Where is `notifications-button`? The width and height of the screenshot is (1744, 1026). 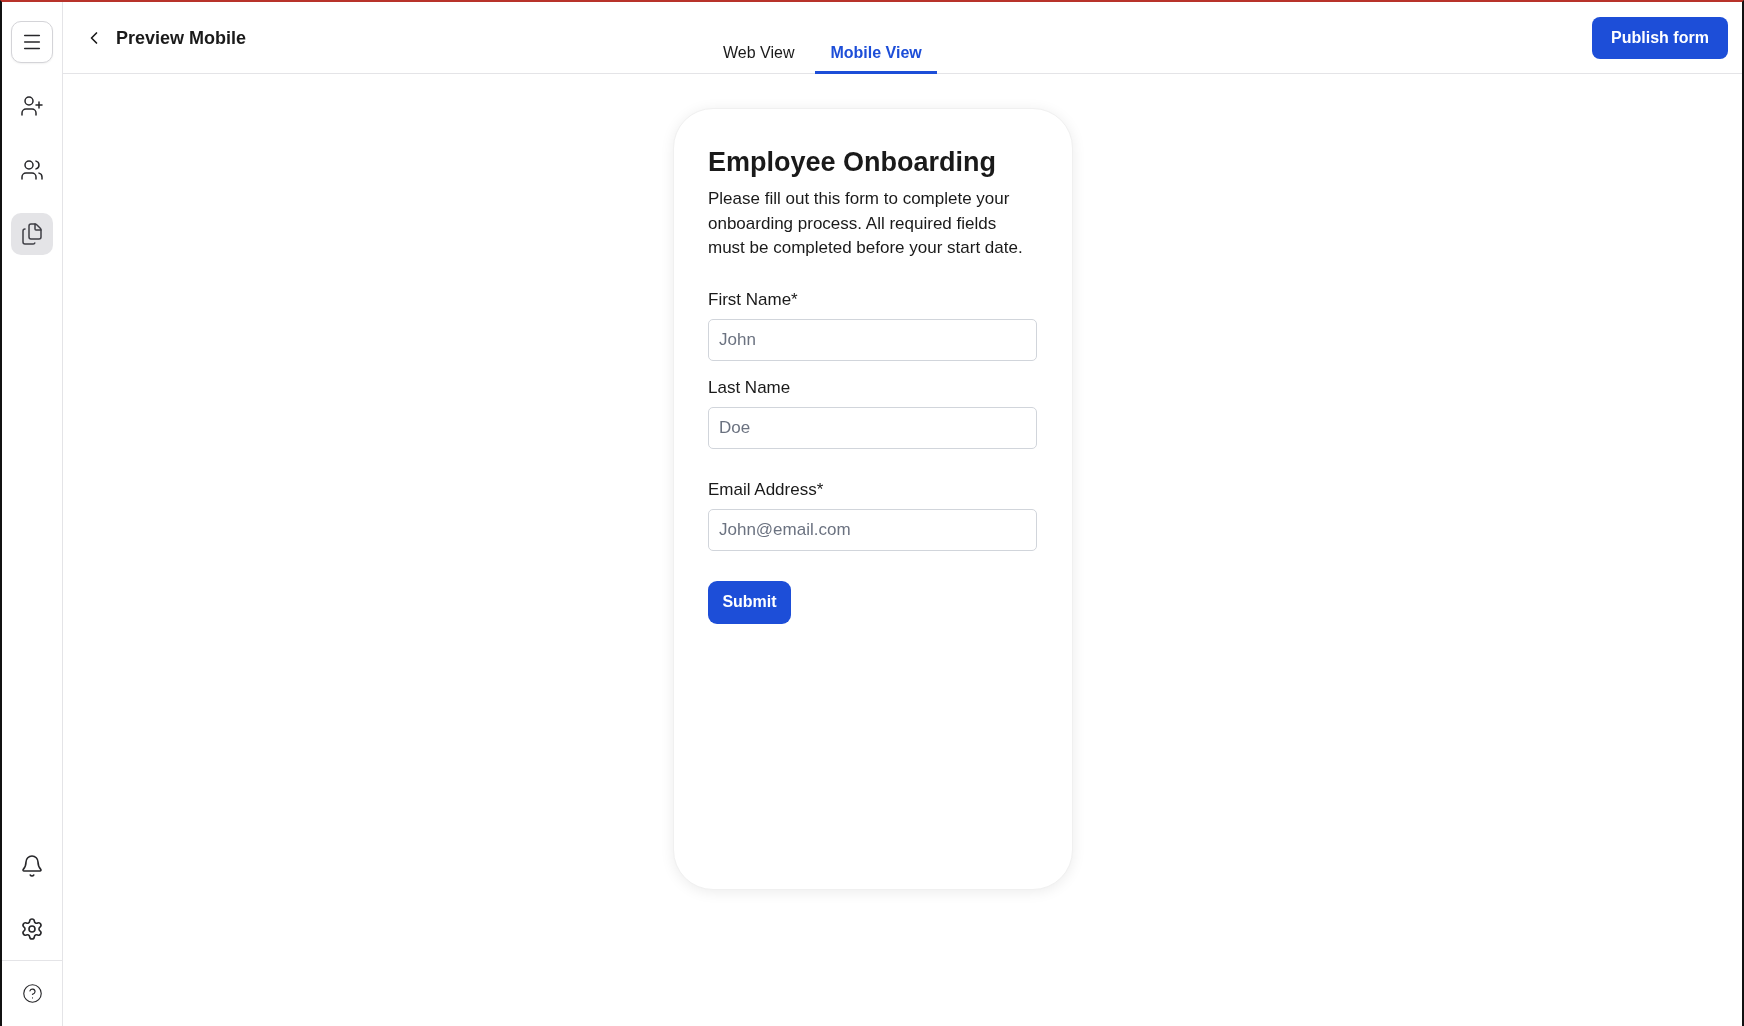 notifications-button is located at coordinates (32, 866).